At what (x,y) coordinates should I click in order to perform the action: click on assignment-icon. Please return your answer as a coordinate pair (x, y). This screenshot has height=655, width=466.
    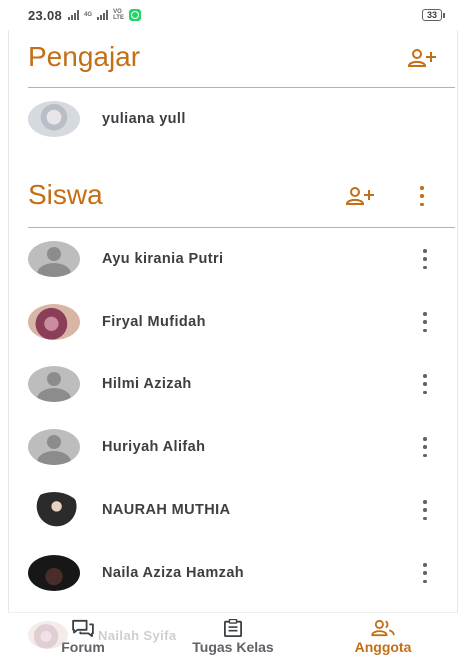
    Looking at the image, I should click on (233, 628).